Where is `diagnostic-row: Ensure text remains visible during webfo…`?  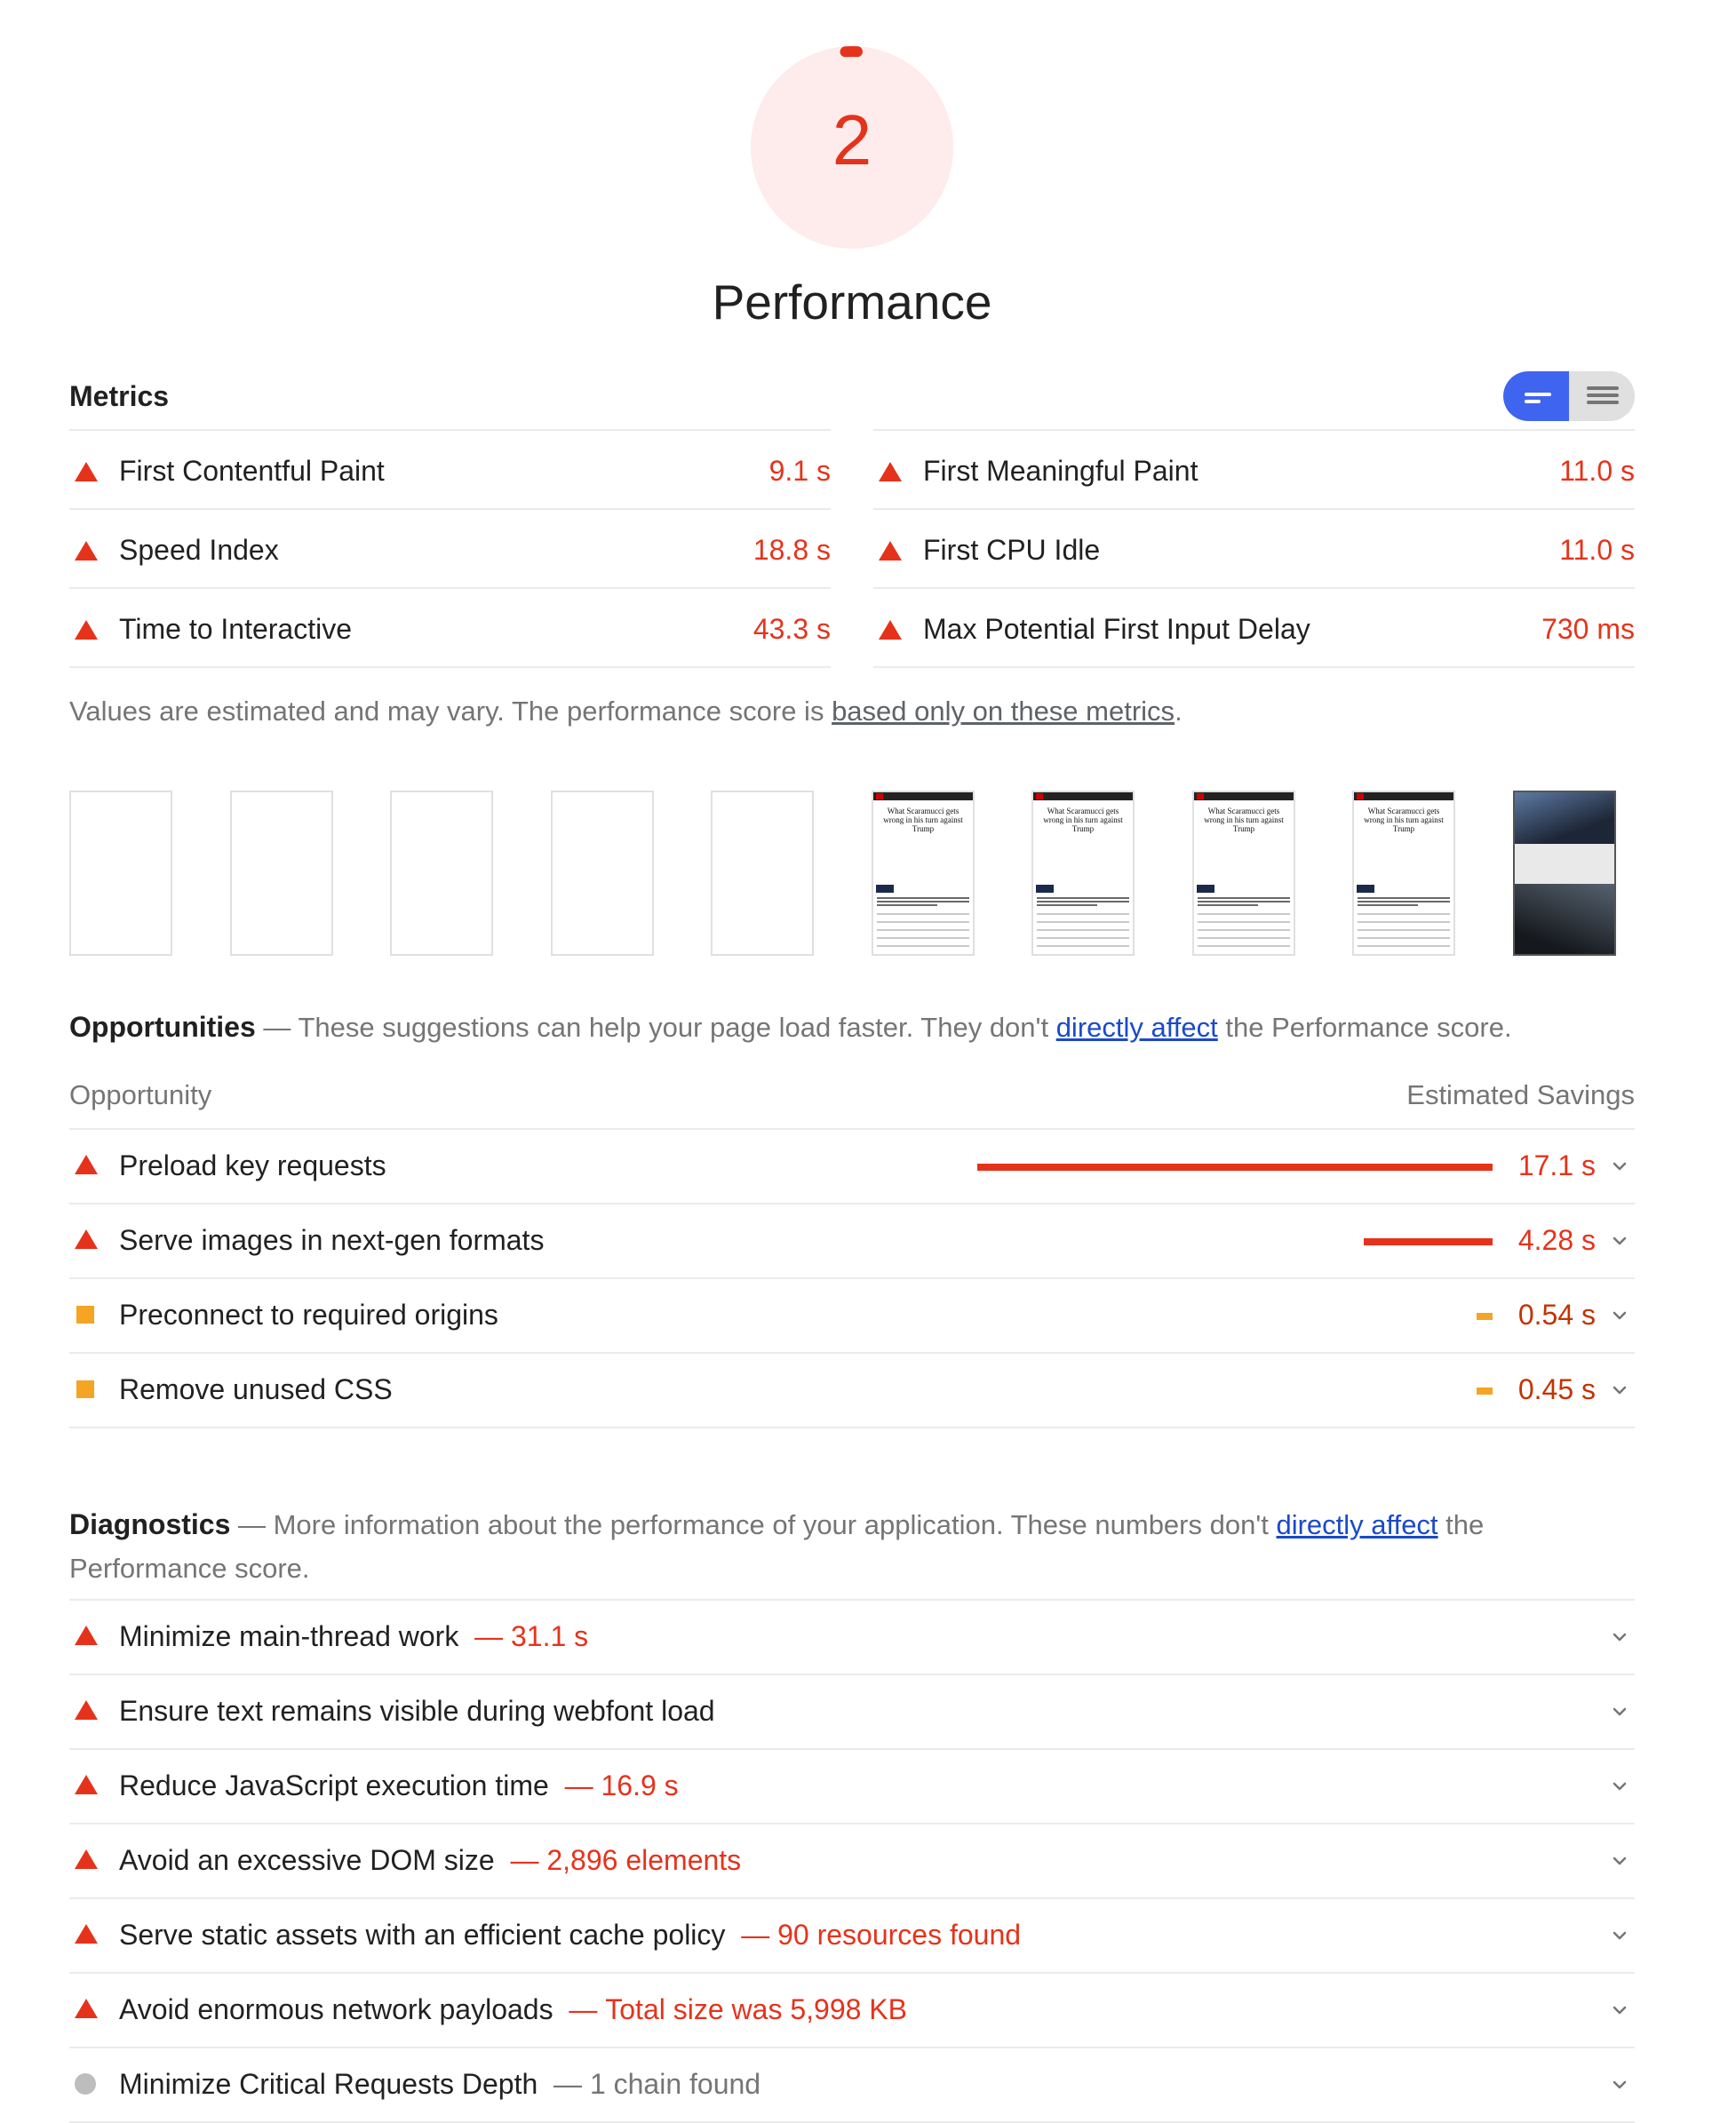
diagnostic-row: Ensure text remains visible during webfo… is located at coordinates (852, 1711).